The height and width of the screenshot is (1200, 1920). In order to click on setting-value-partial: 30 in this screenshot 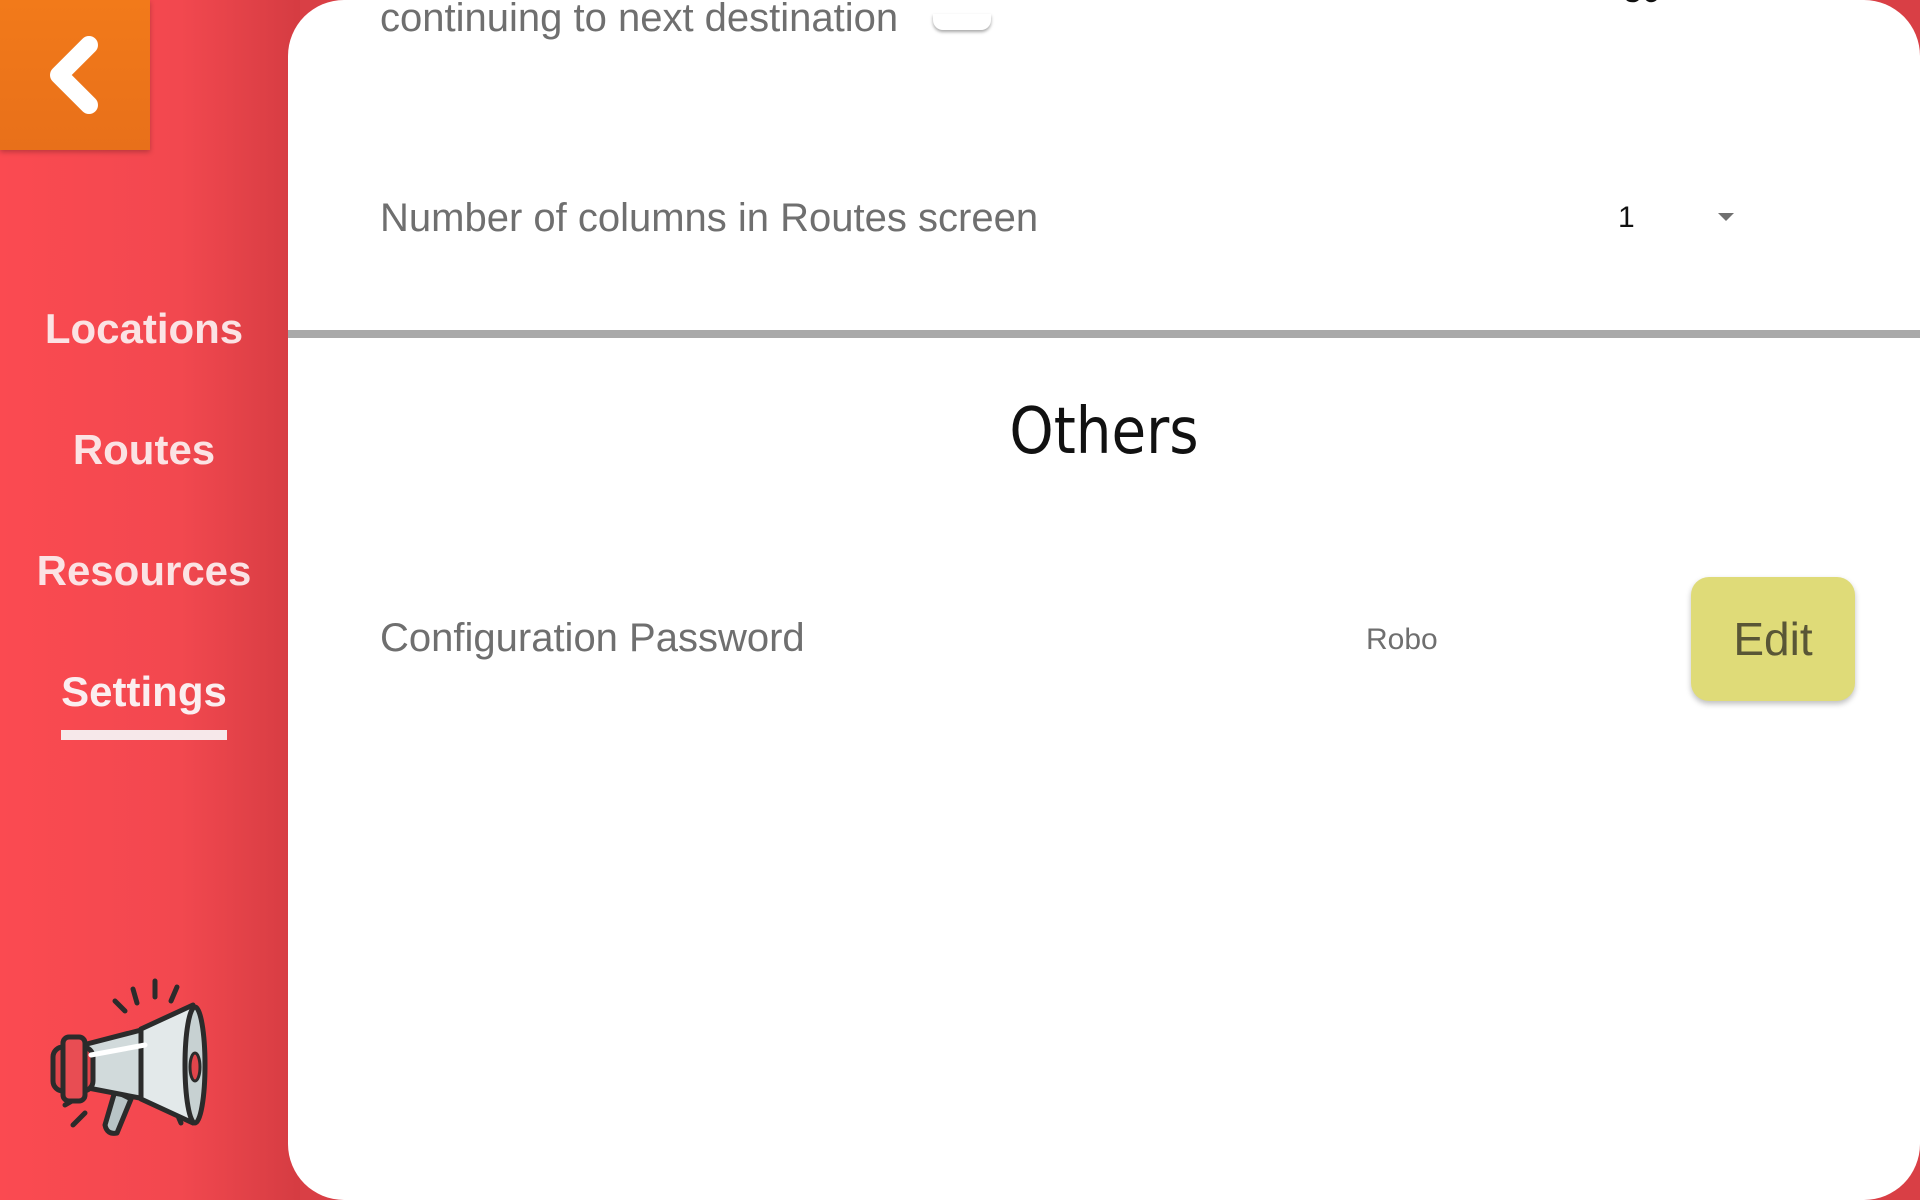, I will do `click(1642, 5)`.